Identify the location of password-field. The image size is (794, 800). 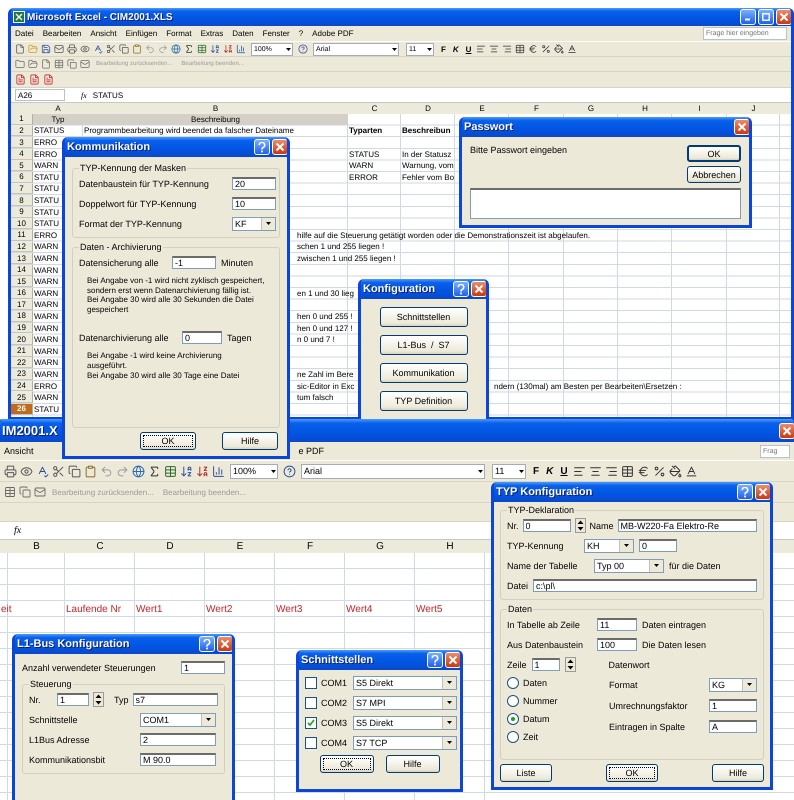
(605, 203).